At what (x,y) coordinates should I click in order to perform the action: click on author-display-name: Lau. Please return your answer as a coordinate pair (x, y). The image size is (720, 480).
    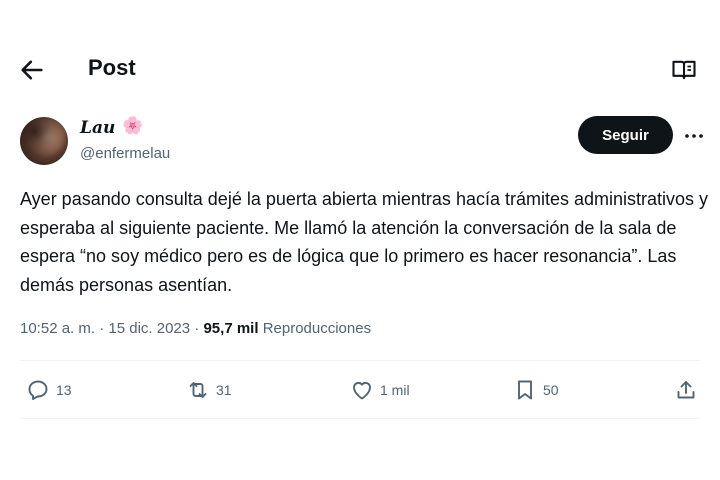
    Looking at the image, I should click on (97, 128).